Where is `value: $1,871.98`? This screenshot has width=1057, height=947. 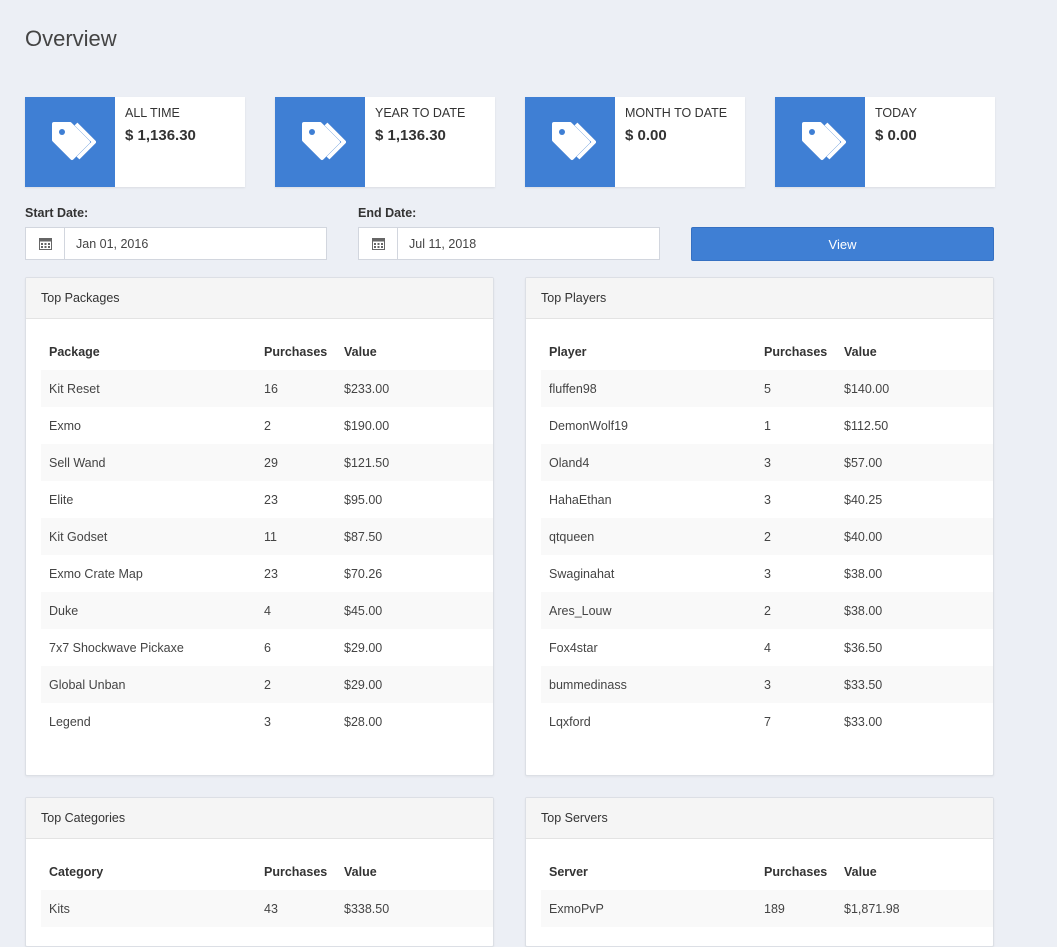
value: $1,871.98 is located at coordinates (914, 908).